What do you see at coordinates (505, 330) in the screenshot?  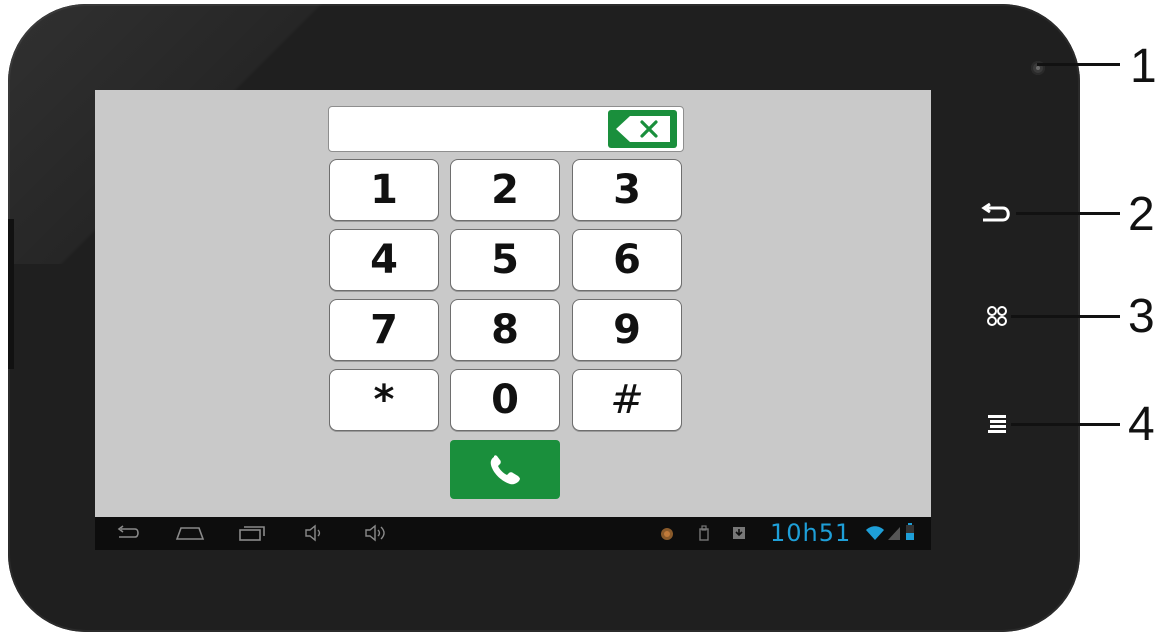 I see `key-8: 8` at bounding box center [505, 330].